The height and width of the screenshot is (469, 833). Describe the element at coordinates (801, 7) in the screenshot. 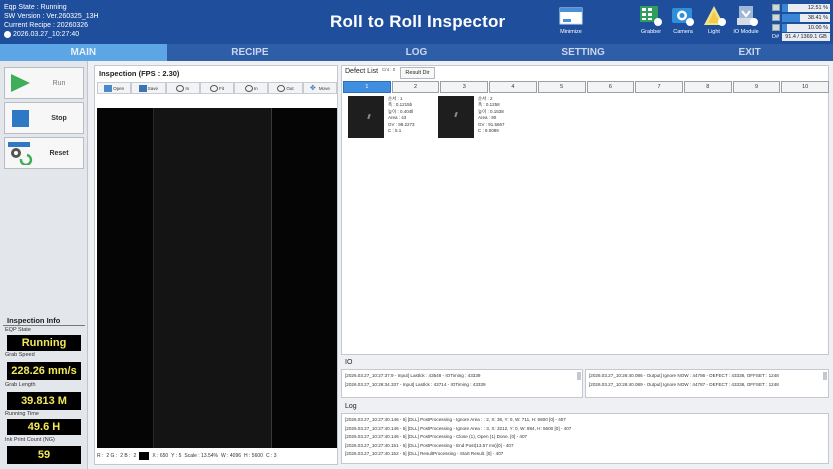

I see `cpu-gauge: 12.51 %` at that location.